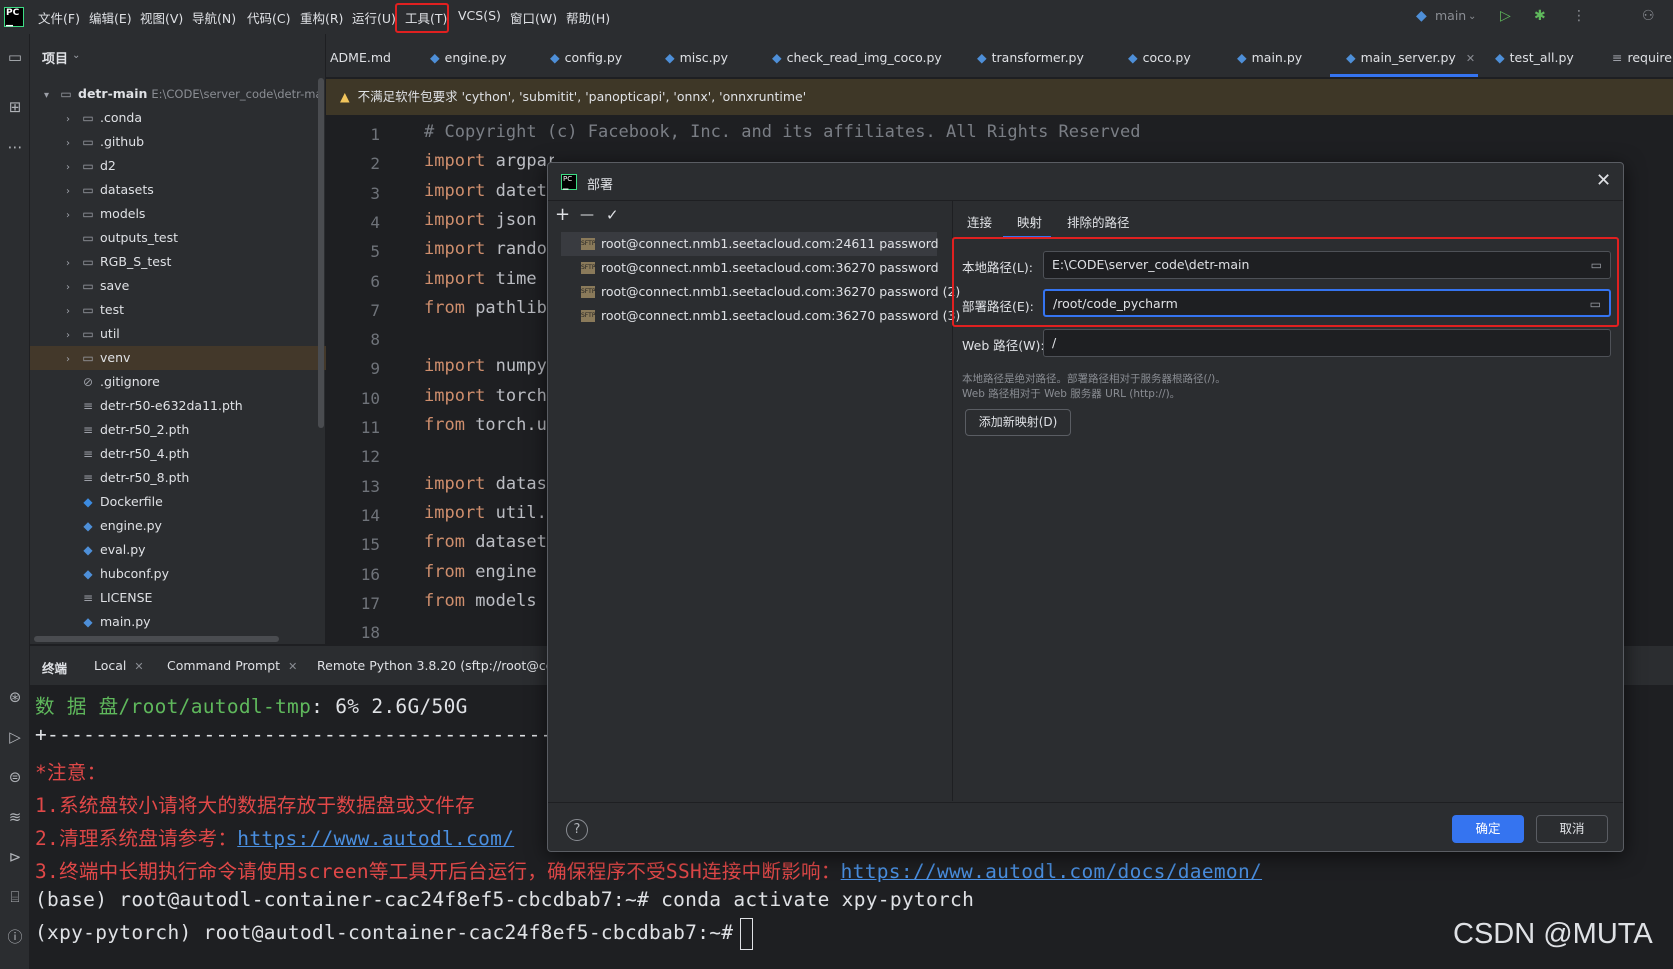 The height and width of the screenshot is (969, 1673). What do you see at coordinates (1029, 221) in the screenshot?
I see `tab-mappings: 映射` at bounding box center [1029, 221].